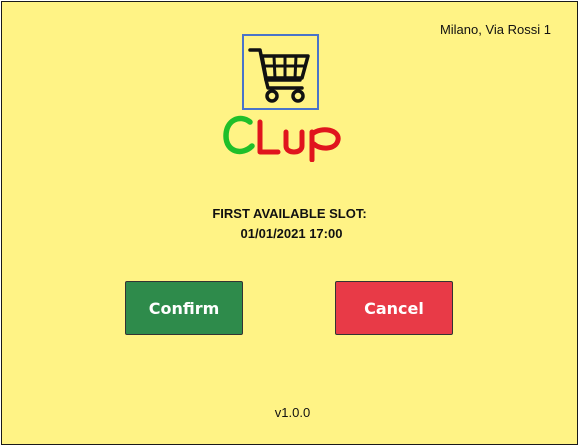  What do you see at coordinates (282, 138) in the screenshot?
I see `brand-logo` at bounding box center [282, 138].